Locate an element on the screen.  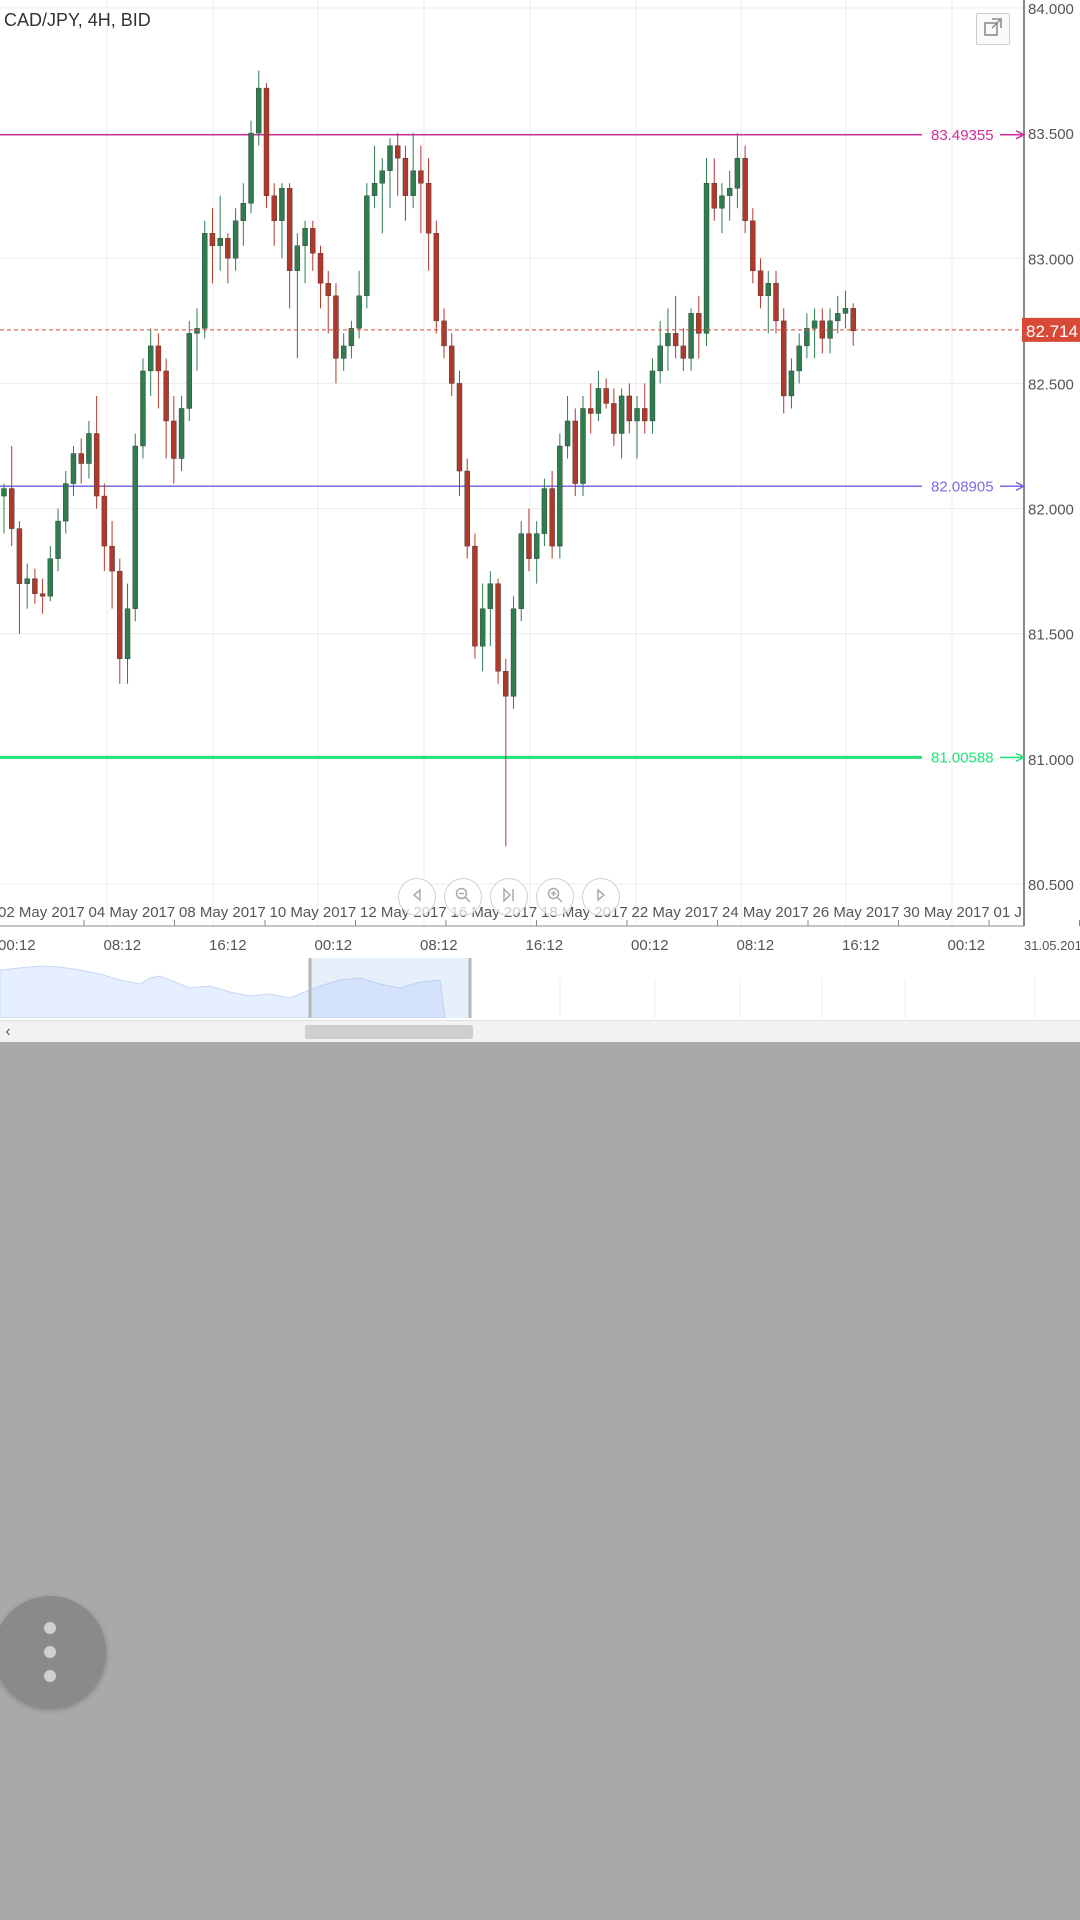
more-options-button is located at coordinates (53, 1652).